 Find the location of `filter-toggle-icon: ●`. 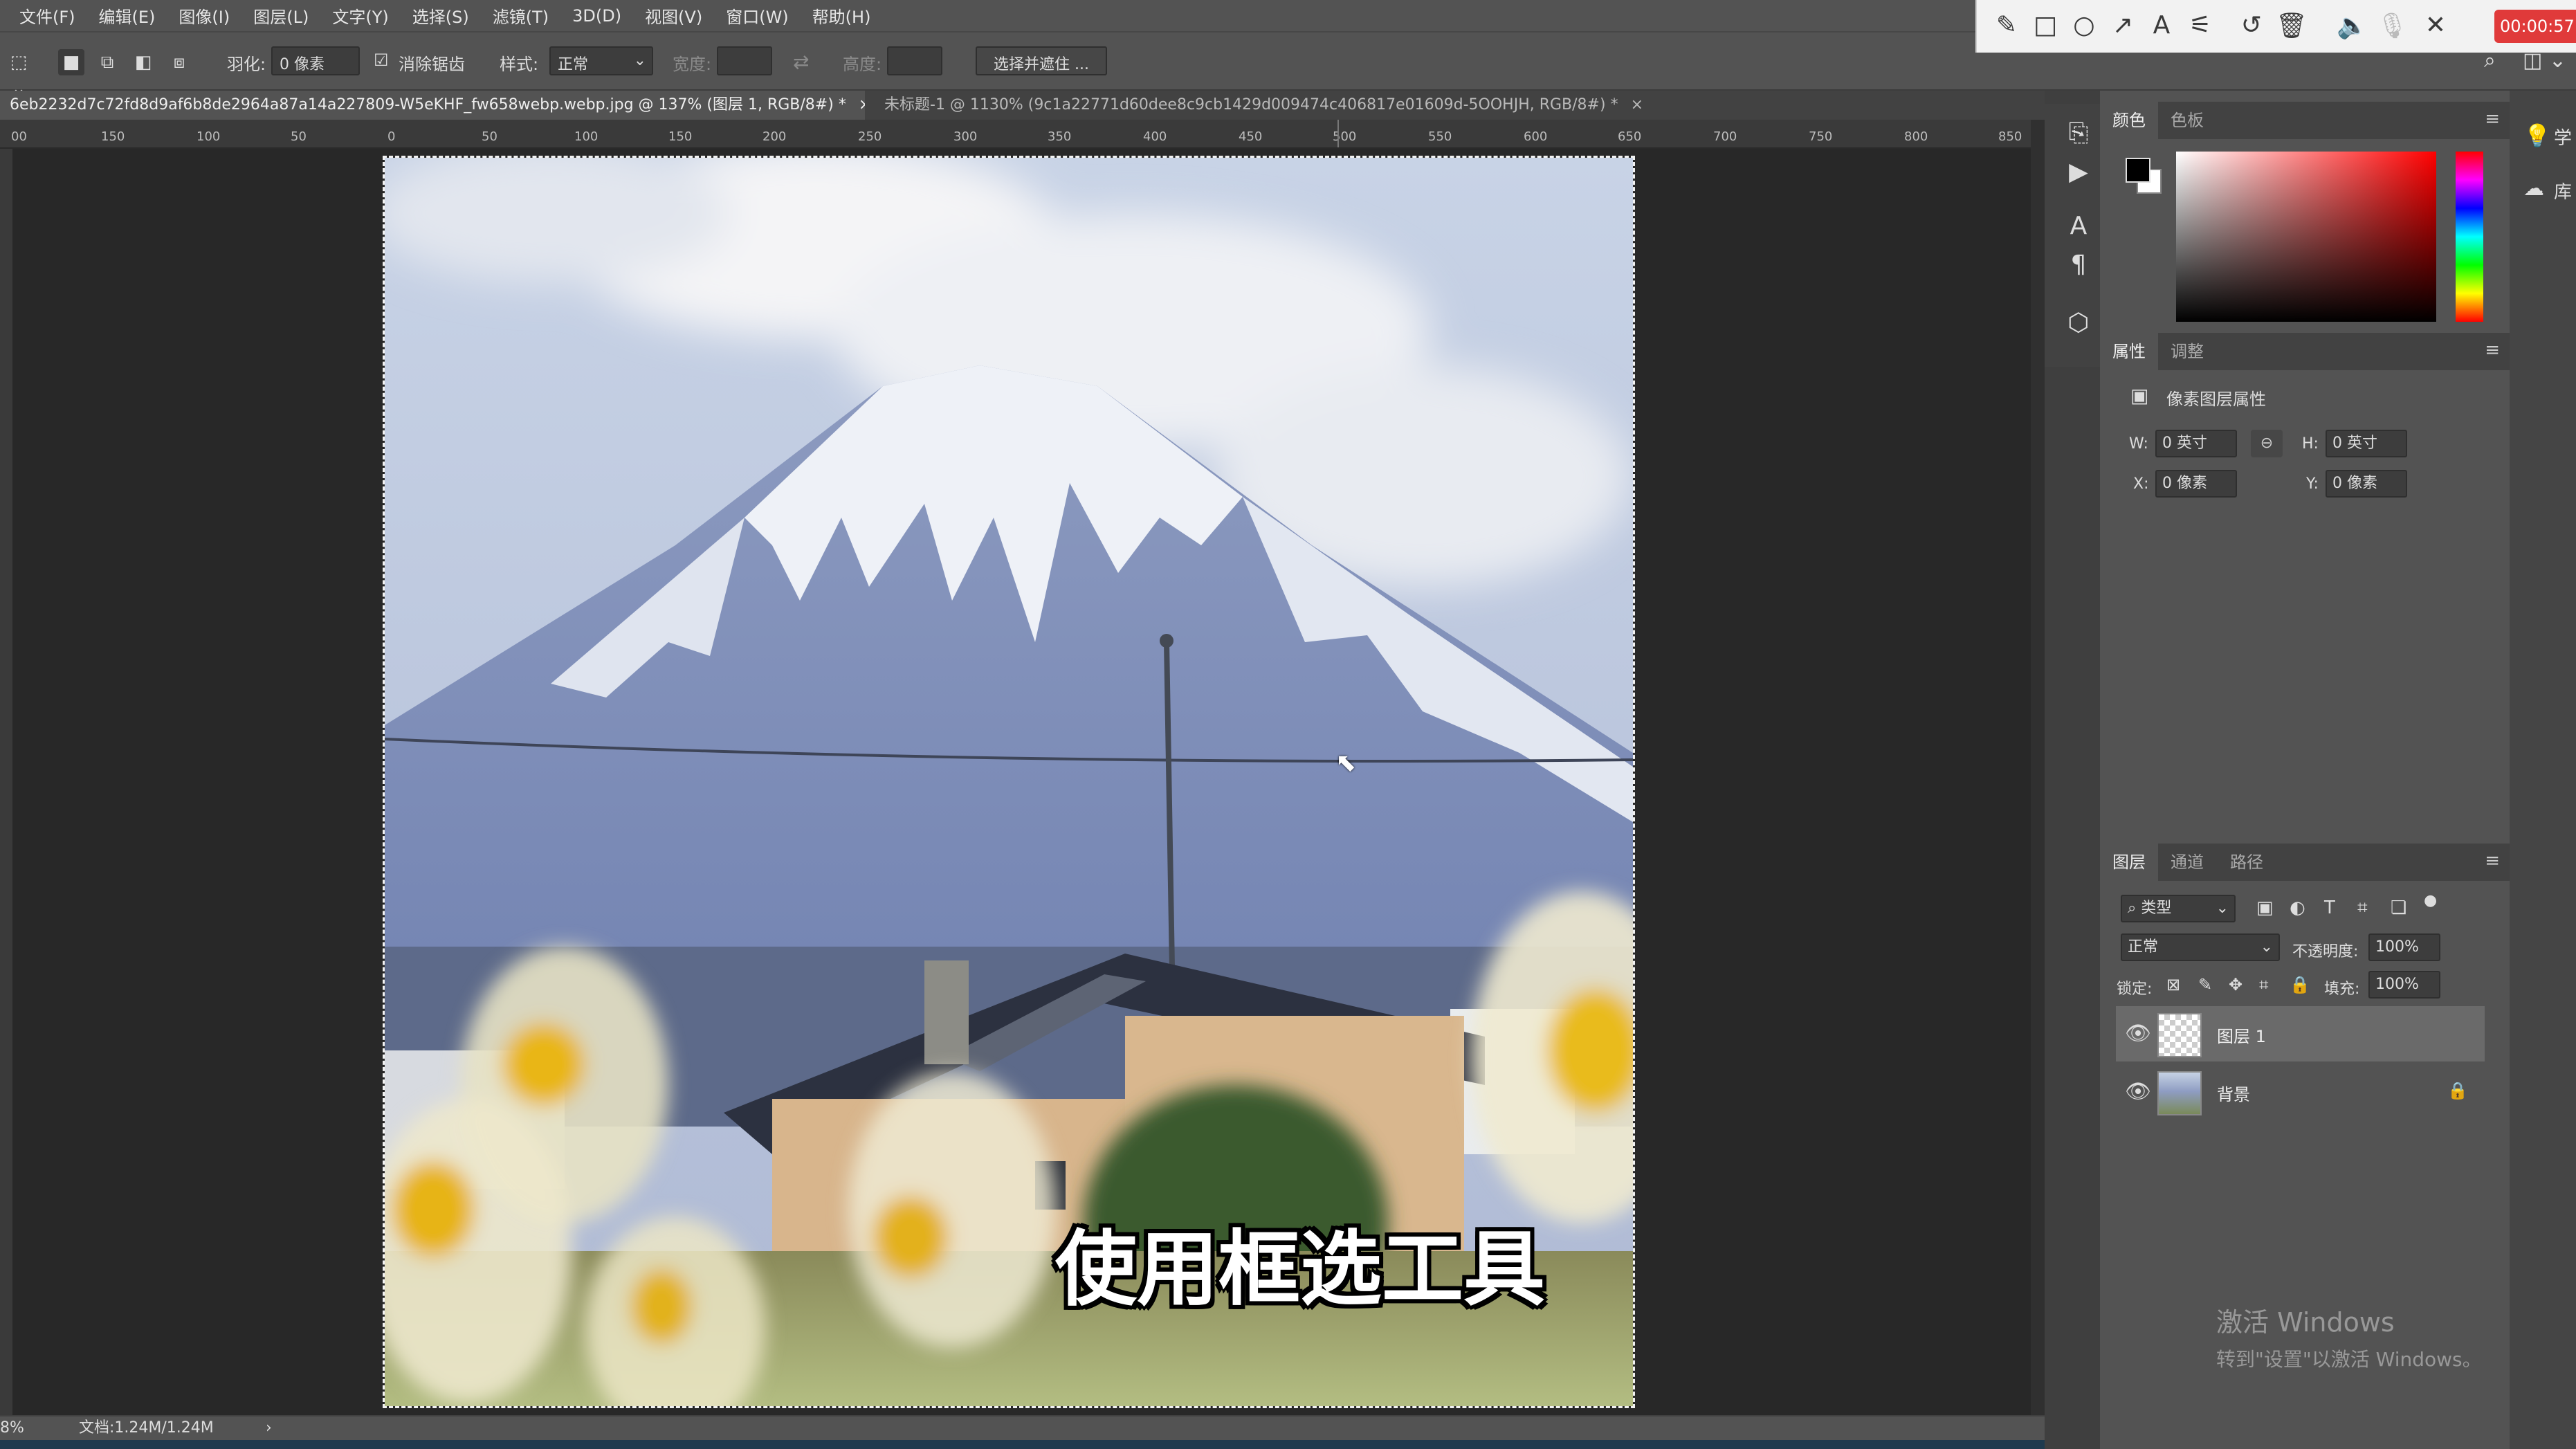

filter-toggle-icon: ● is located at coordinates (2430, 900).